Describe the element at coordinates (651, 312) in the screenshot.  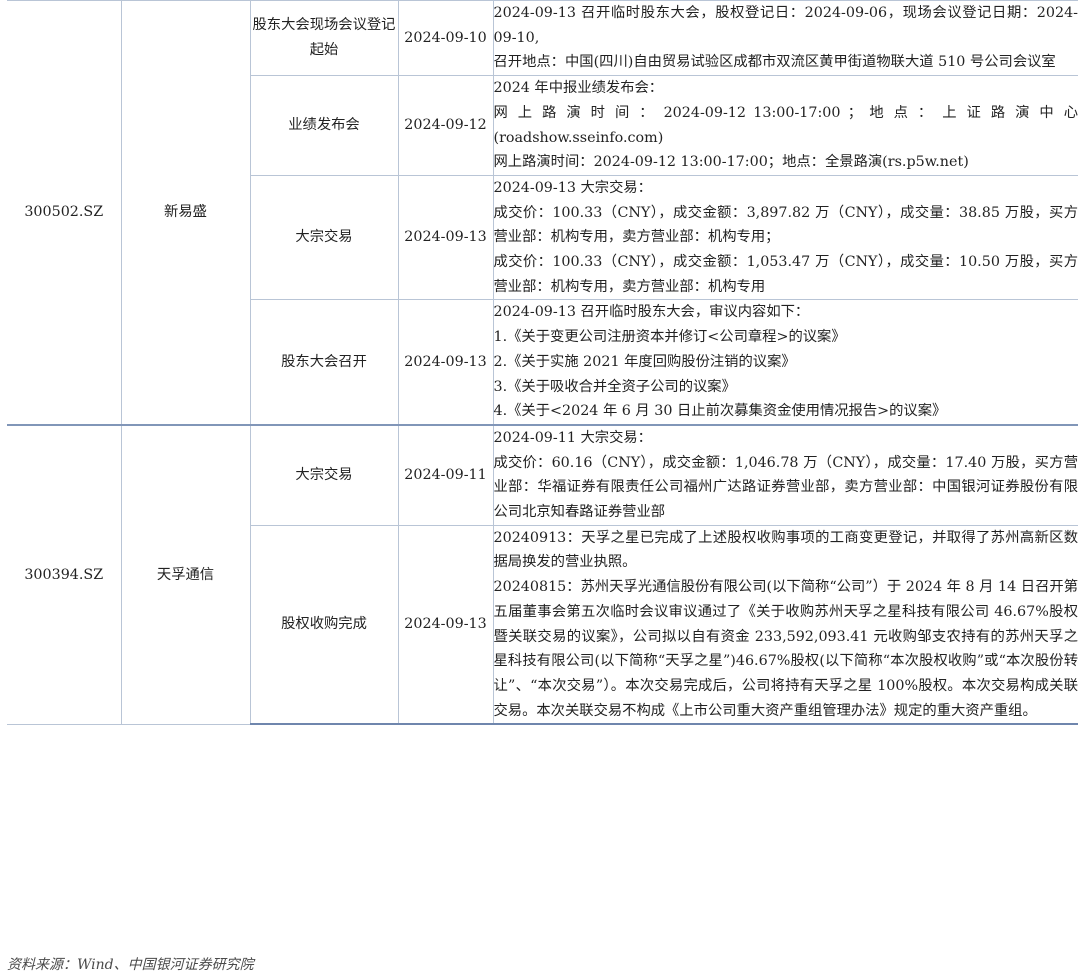
I see `detail-line: 2024-09-13 召开临时股东大会，审议内容如下：` at that location.